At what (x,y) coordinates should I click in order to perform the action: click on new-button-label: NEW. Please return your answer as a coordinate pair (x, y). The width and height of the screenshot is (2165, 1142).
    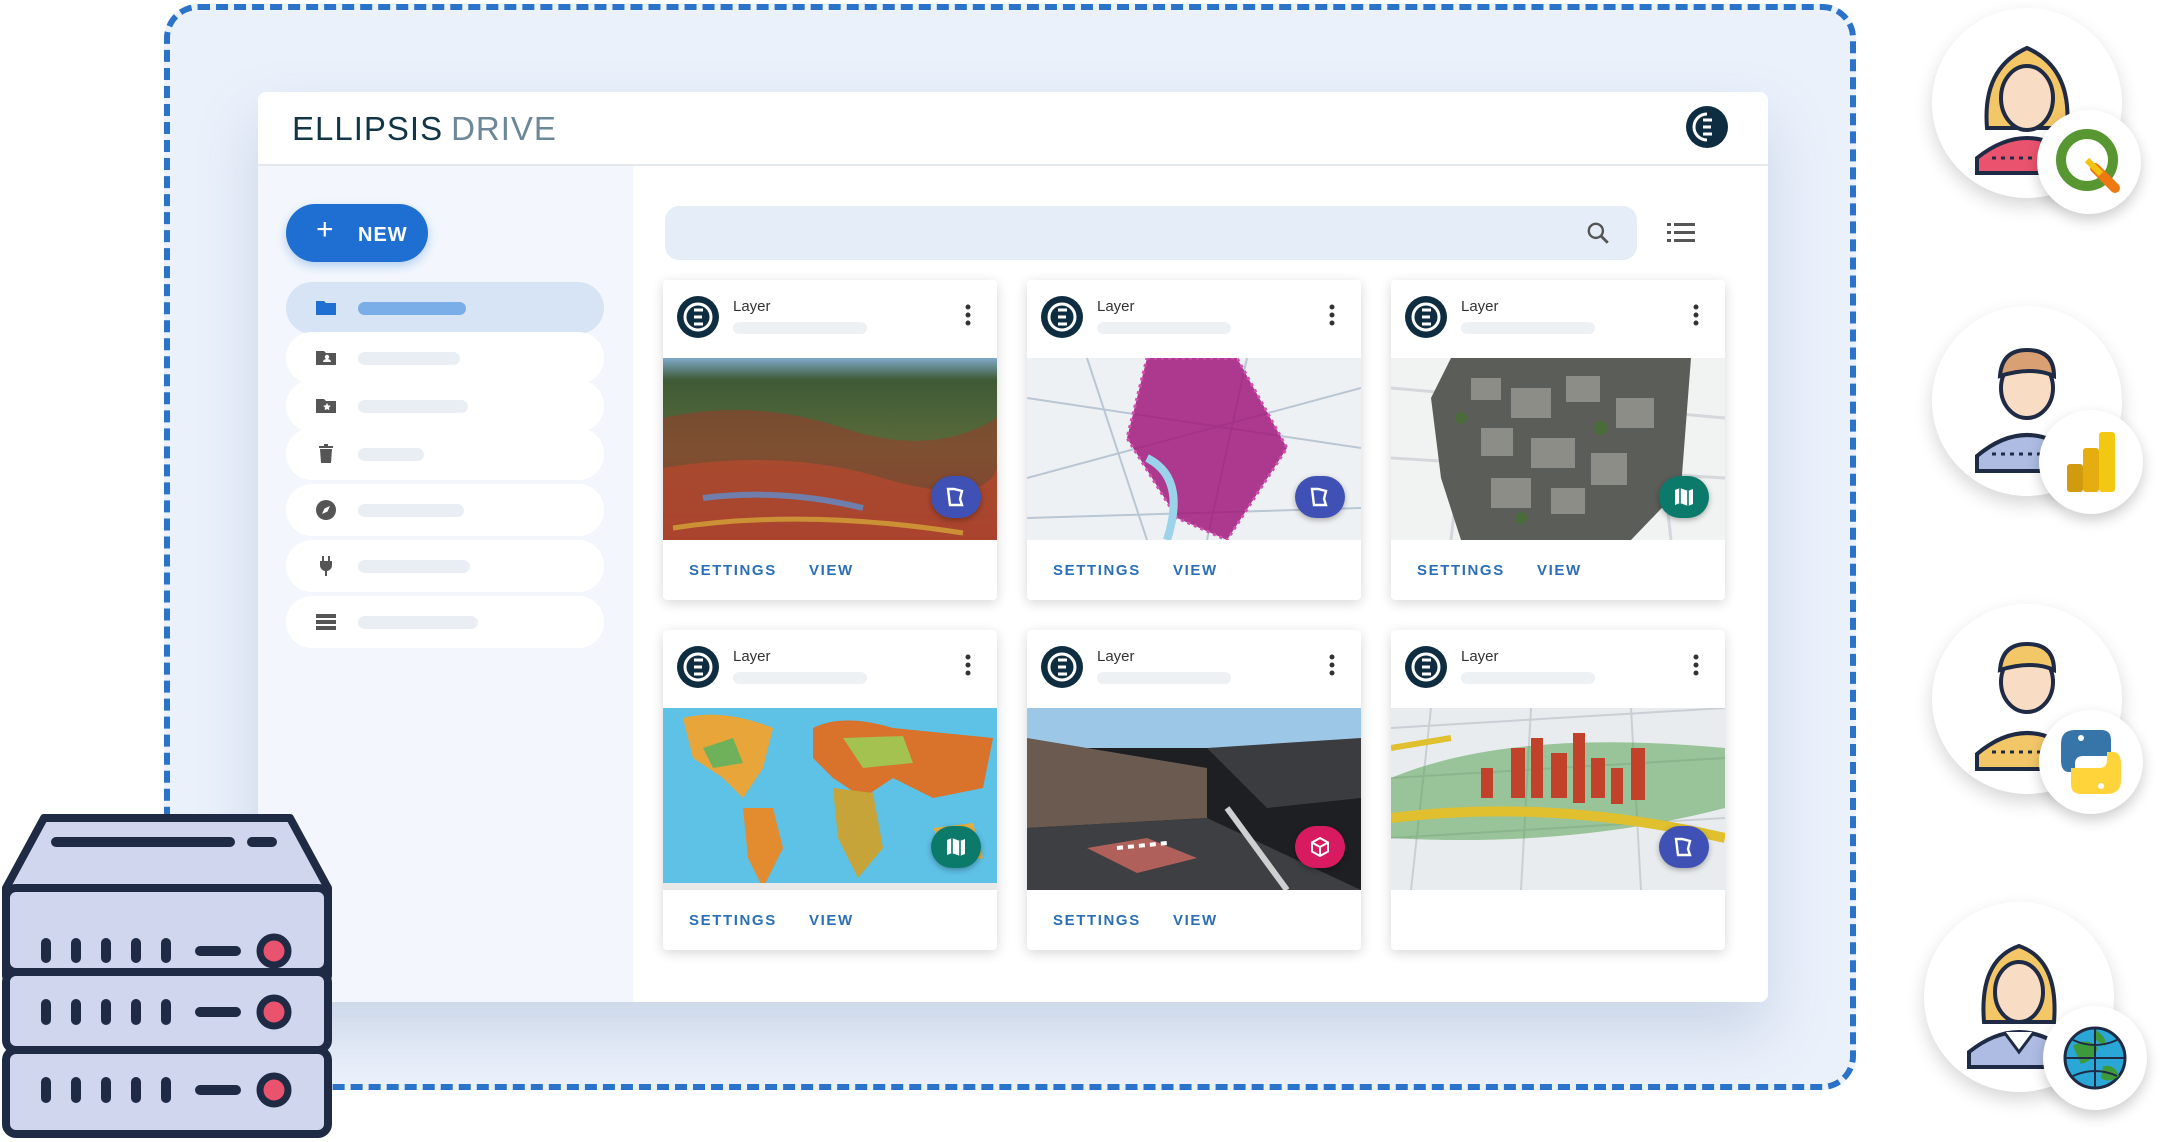
    Looking at the image, I should click on (383, 235).